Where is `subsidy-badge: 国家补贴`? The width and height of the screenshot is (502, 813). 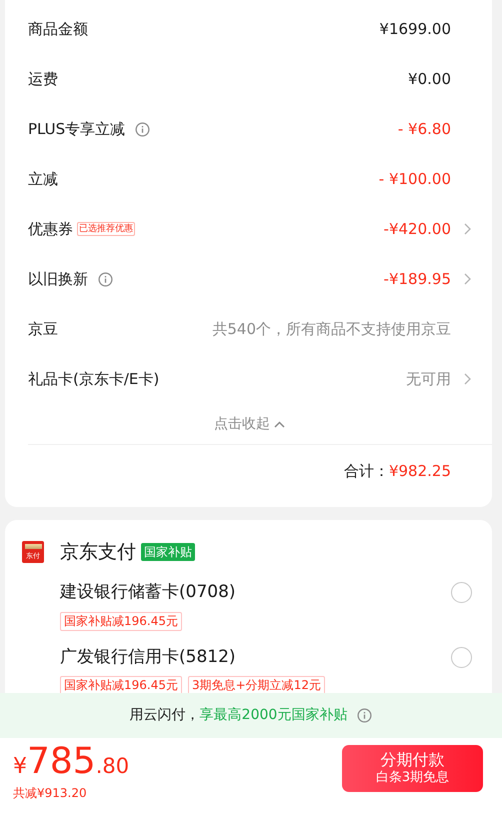
subsidy-badge: 国家补贴 is located at coordinates (168, 552).